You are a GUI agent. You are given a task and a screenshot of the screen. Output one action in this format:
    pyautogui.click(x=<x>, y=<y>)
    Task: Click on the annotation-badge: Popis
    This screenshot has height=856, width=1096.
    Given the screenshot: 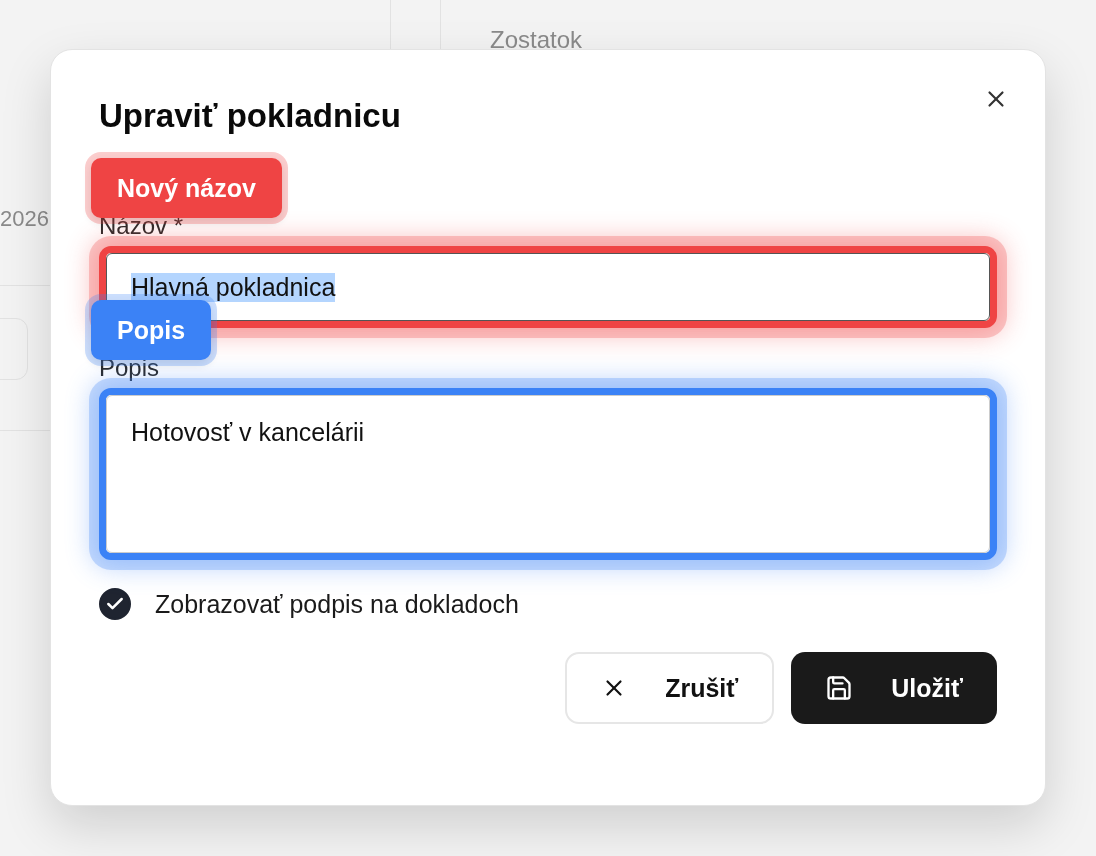 What is the action you would take?
    pyautogui.click(x=151, y=330)
    